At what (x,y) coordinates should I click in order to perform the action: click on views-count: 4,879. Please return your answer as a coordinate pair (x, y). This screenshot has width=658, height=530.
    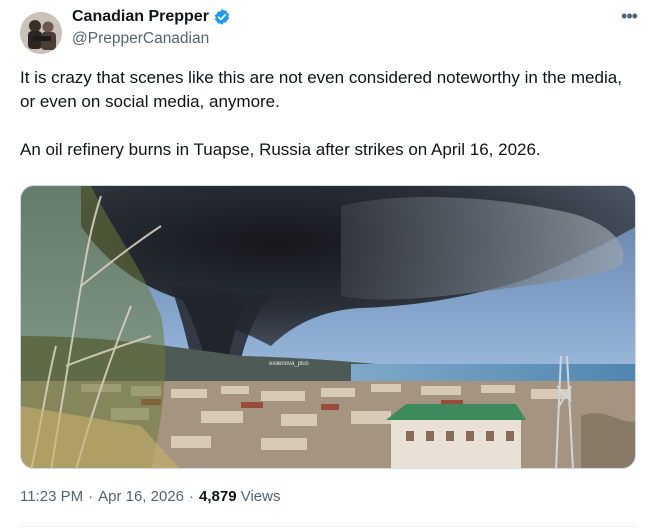
    Looking at the image, I should click on (218, 496).